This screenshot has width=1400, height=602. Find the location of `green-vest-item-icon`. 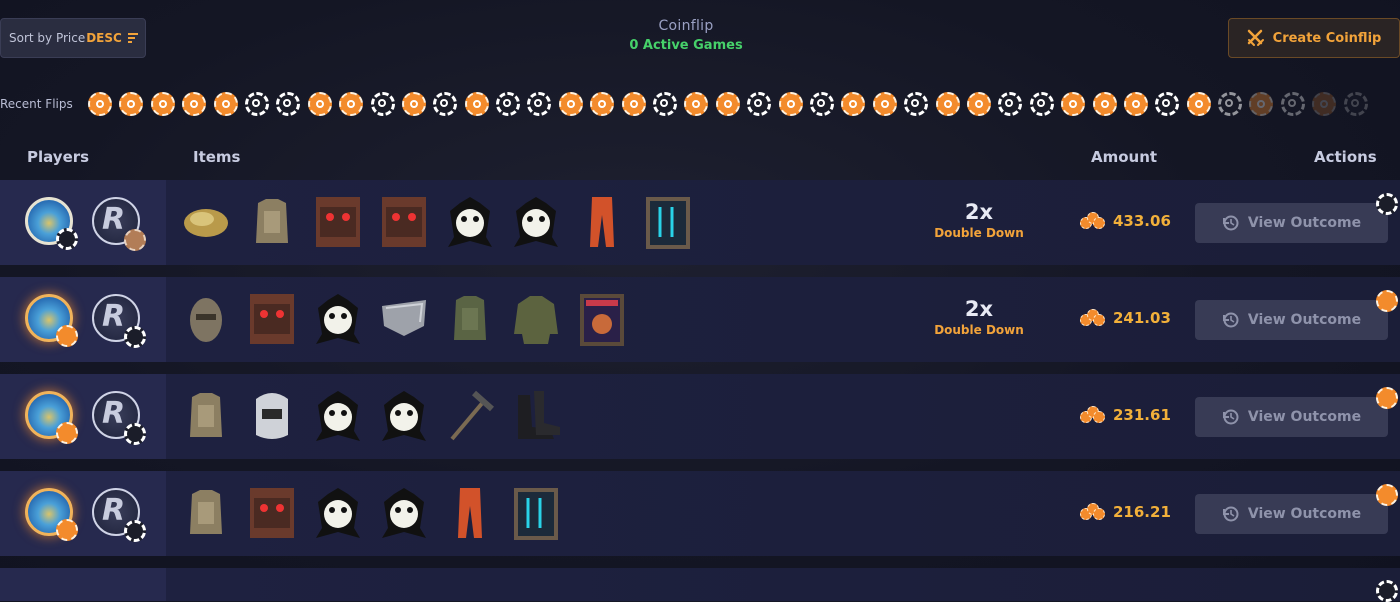

green-vest-item-icon is located at coordinates (470, 319).